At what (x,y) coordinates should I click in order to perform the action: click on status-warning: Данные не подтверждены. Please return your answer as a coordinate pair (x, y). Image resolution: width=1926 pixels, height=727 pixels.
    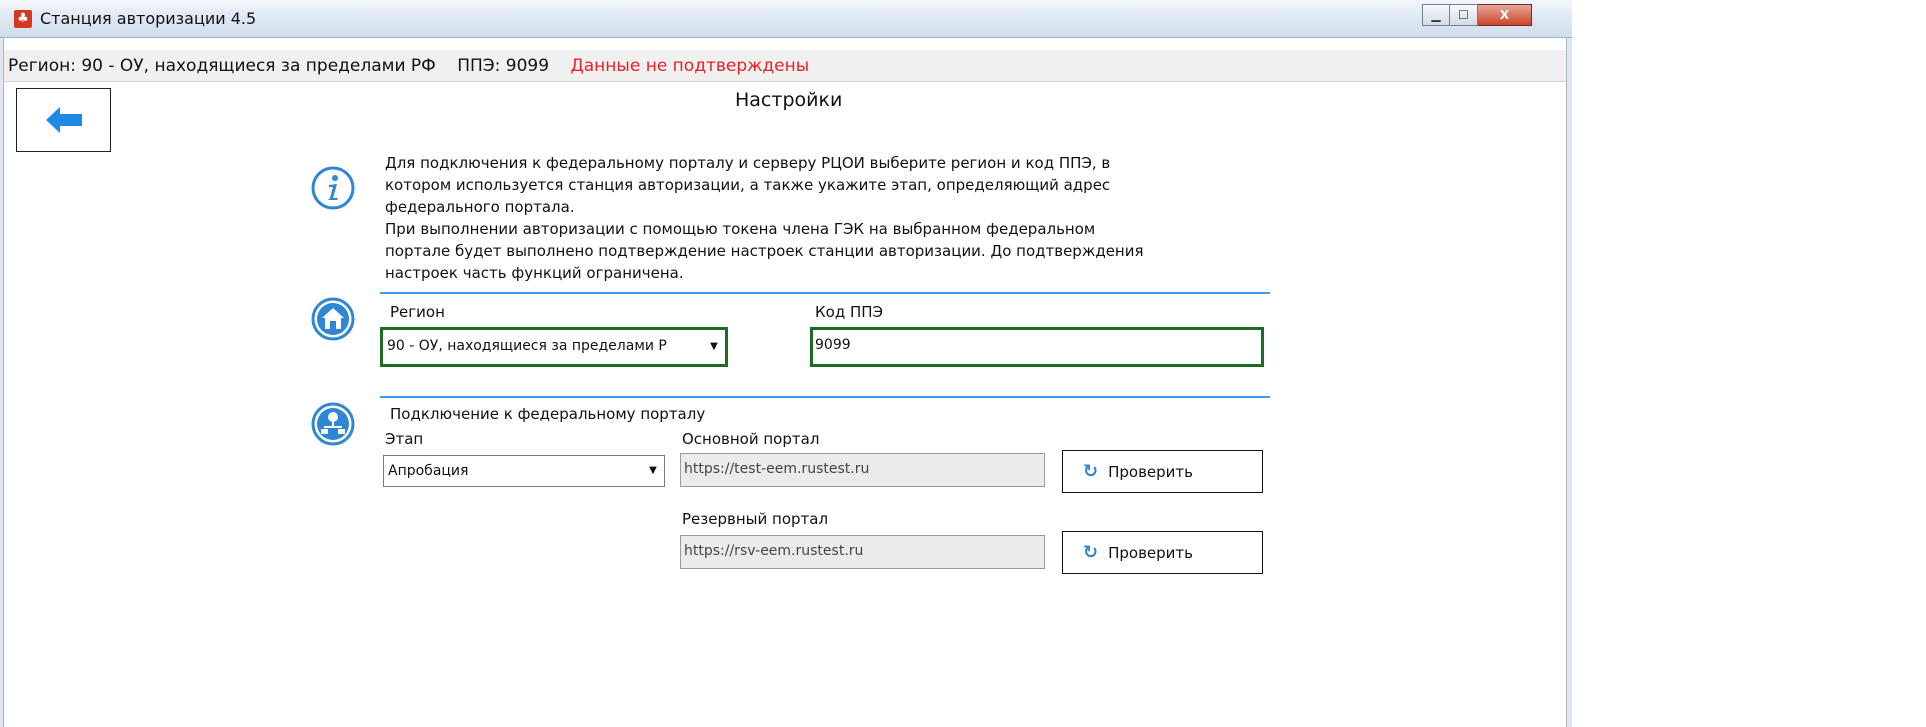
    Looking at the image, I should click on (690, 66).